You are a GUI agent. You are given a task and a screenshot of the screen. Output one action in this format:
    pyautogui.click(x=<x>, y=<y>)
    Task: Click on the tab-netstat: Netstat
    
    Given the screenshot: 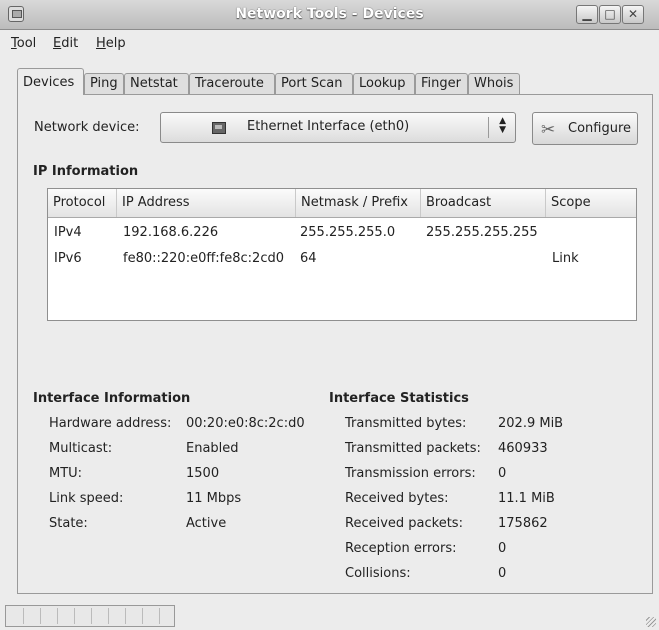 What is the action you would take?
    pyautogui.click(x=156, y=83)
    